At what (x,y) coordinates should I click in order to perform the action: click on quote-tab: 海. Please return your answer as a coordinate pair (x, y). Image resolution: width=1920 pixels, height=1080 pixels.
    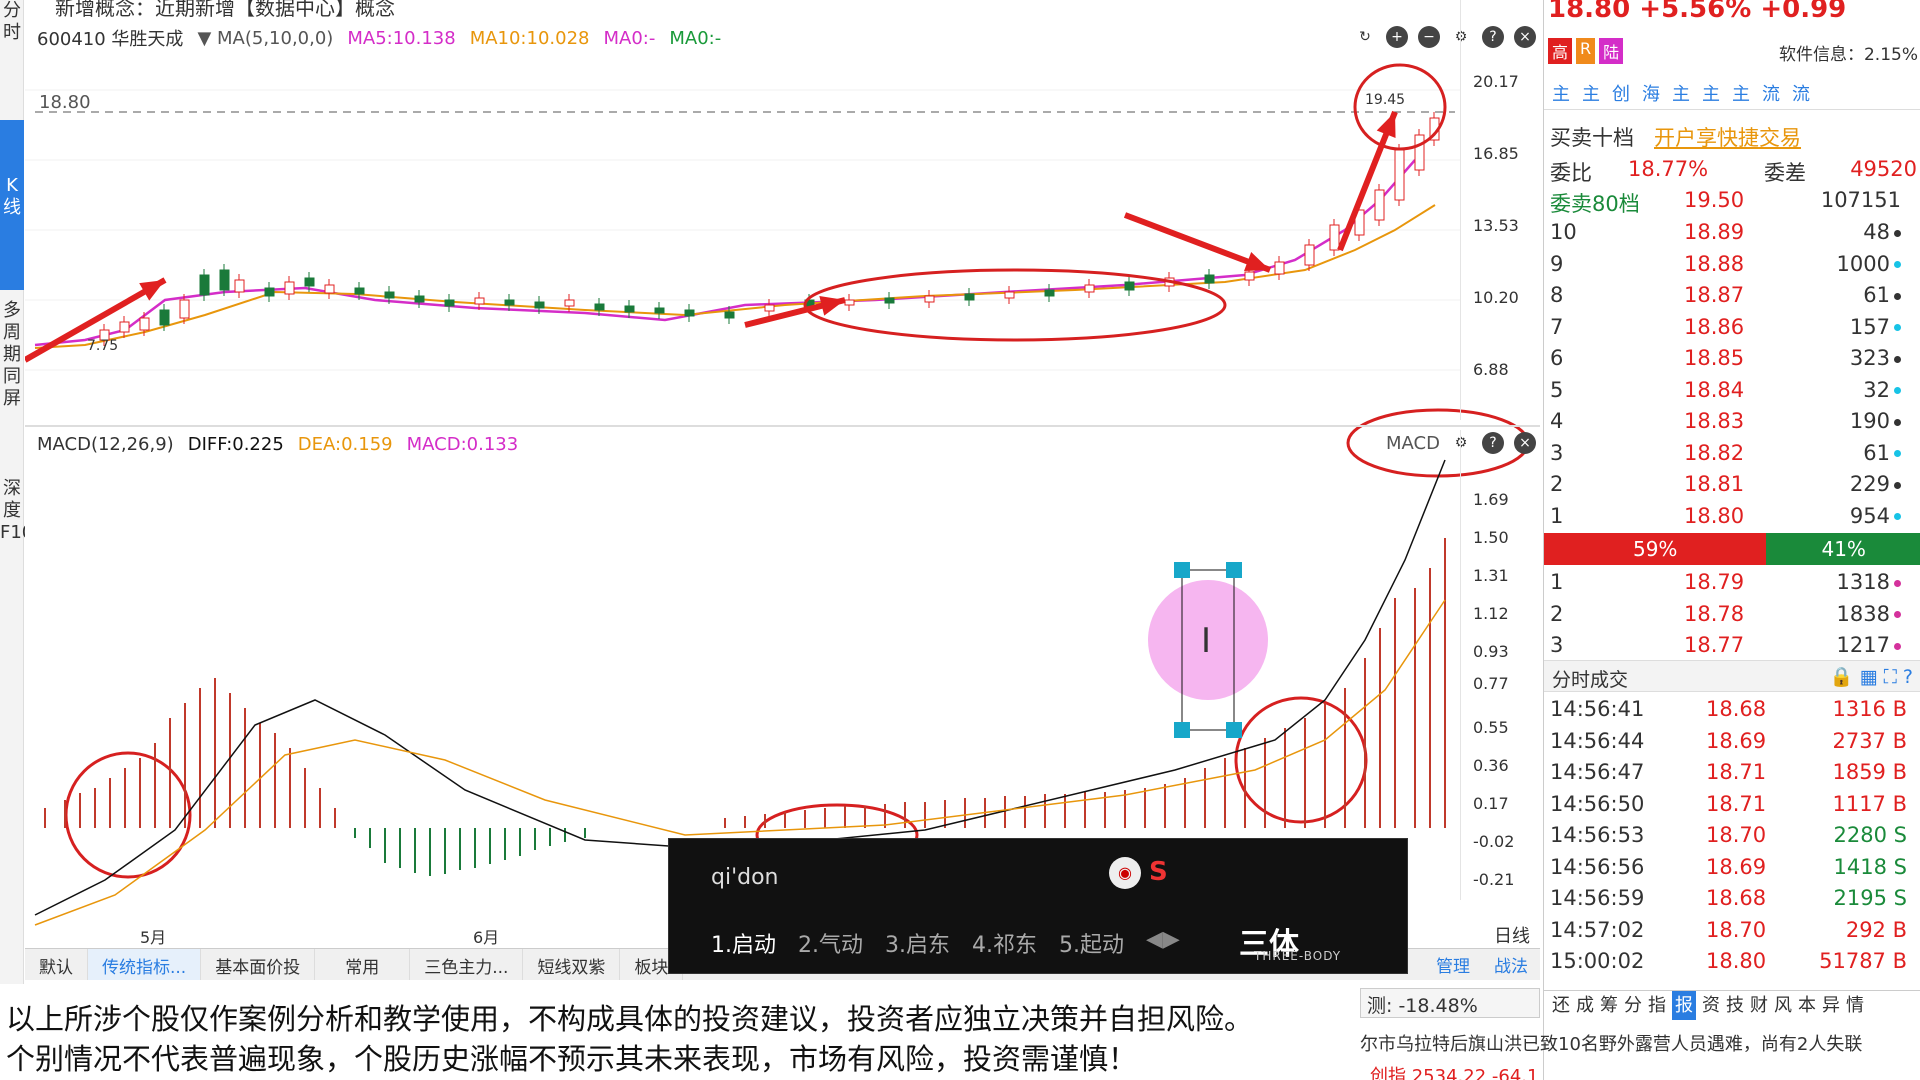
    Looking at the image, I should click on (1651, 94).